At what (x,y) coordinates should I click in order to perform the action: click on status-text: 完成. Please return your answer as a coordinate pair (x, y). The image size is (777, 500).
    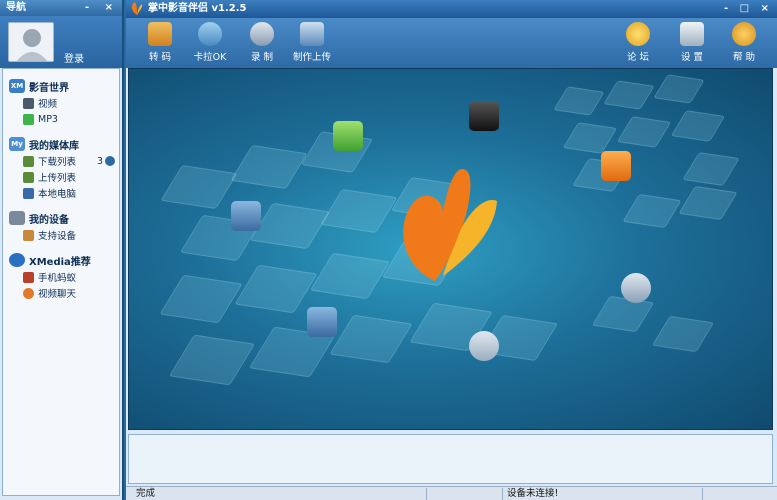
    Looking at the image, I should click on (146, 493).